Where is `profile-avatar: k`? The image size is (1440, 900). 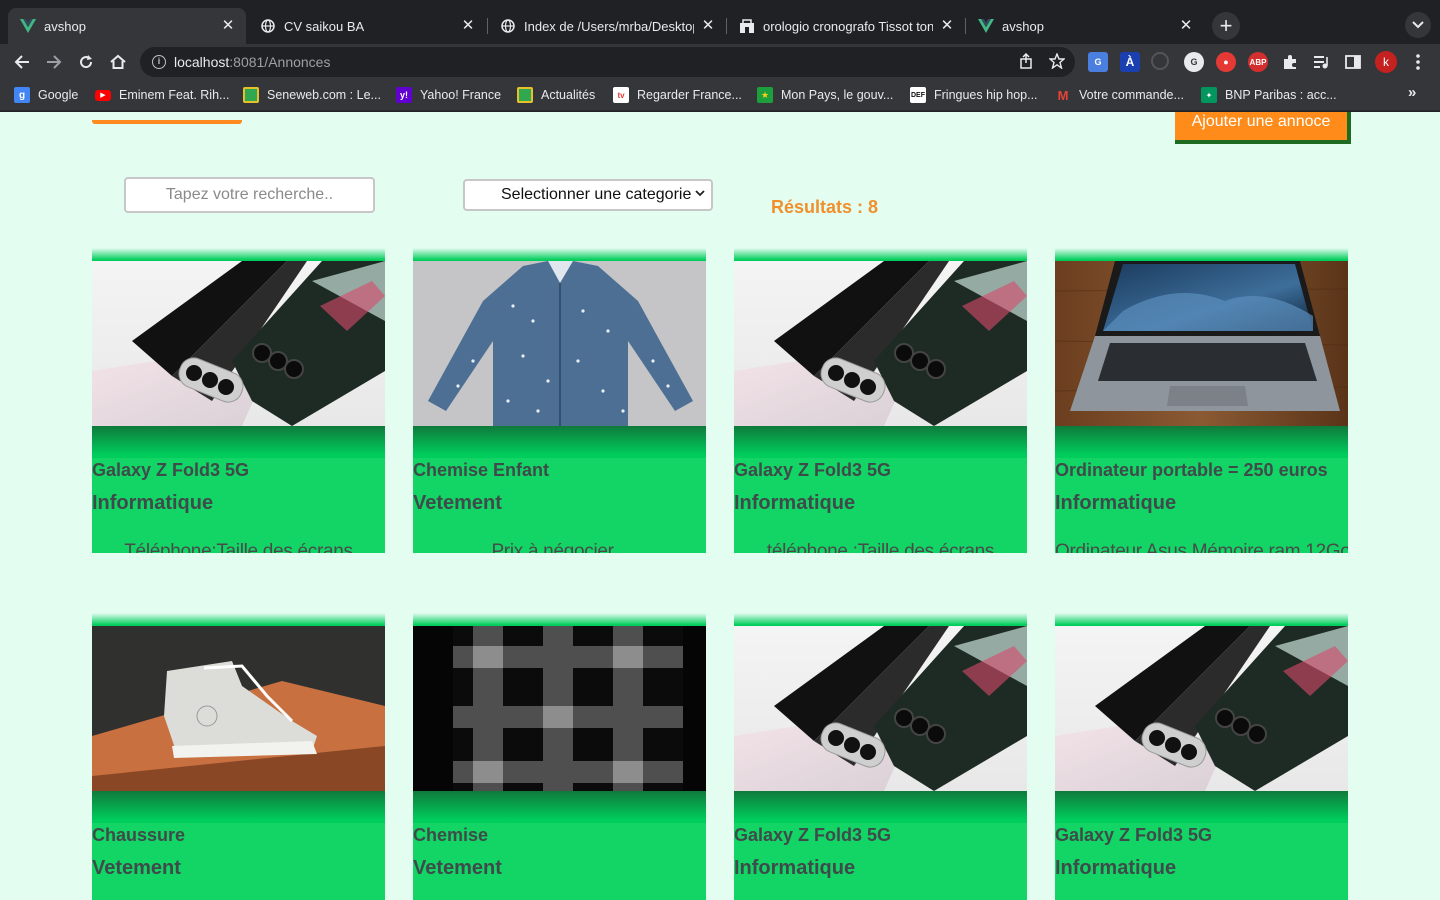
profile-avatar: k is located at coordinates (1386, 62).